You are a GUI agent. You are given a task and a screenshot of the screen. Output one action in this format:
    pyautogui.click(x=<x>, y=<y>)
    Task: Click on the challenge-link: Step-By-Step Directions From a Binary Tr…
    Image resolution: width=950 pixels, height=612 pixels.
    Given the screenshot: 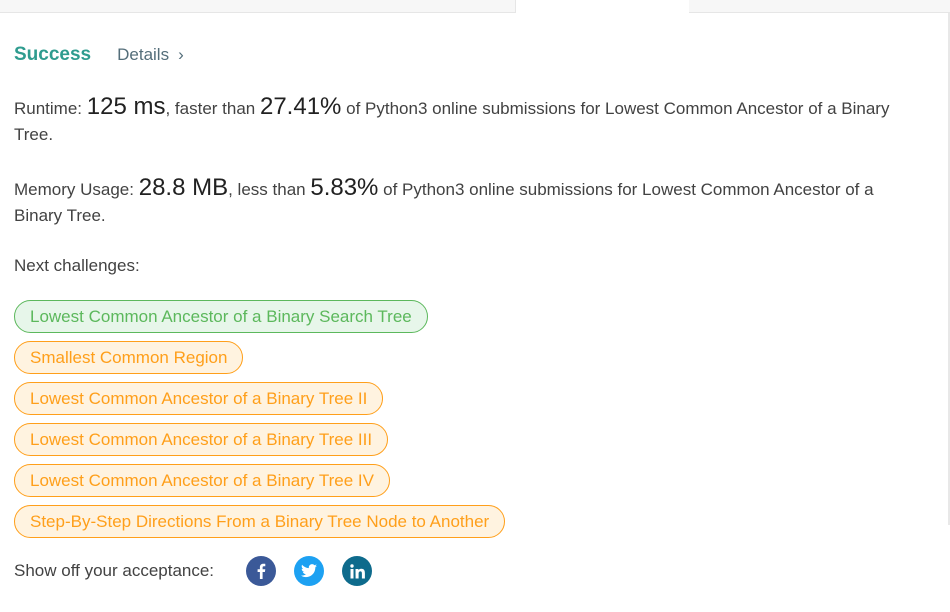 What is the action you would take?
    pyautogui.click(x=260, y=521)
    